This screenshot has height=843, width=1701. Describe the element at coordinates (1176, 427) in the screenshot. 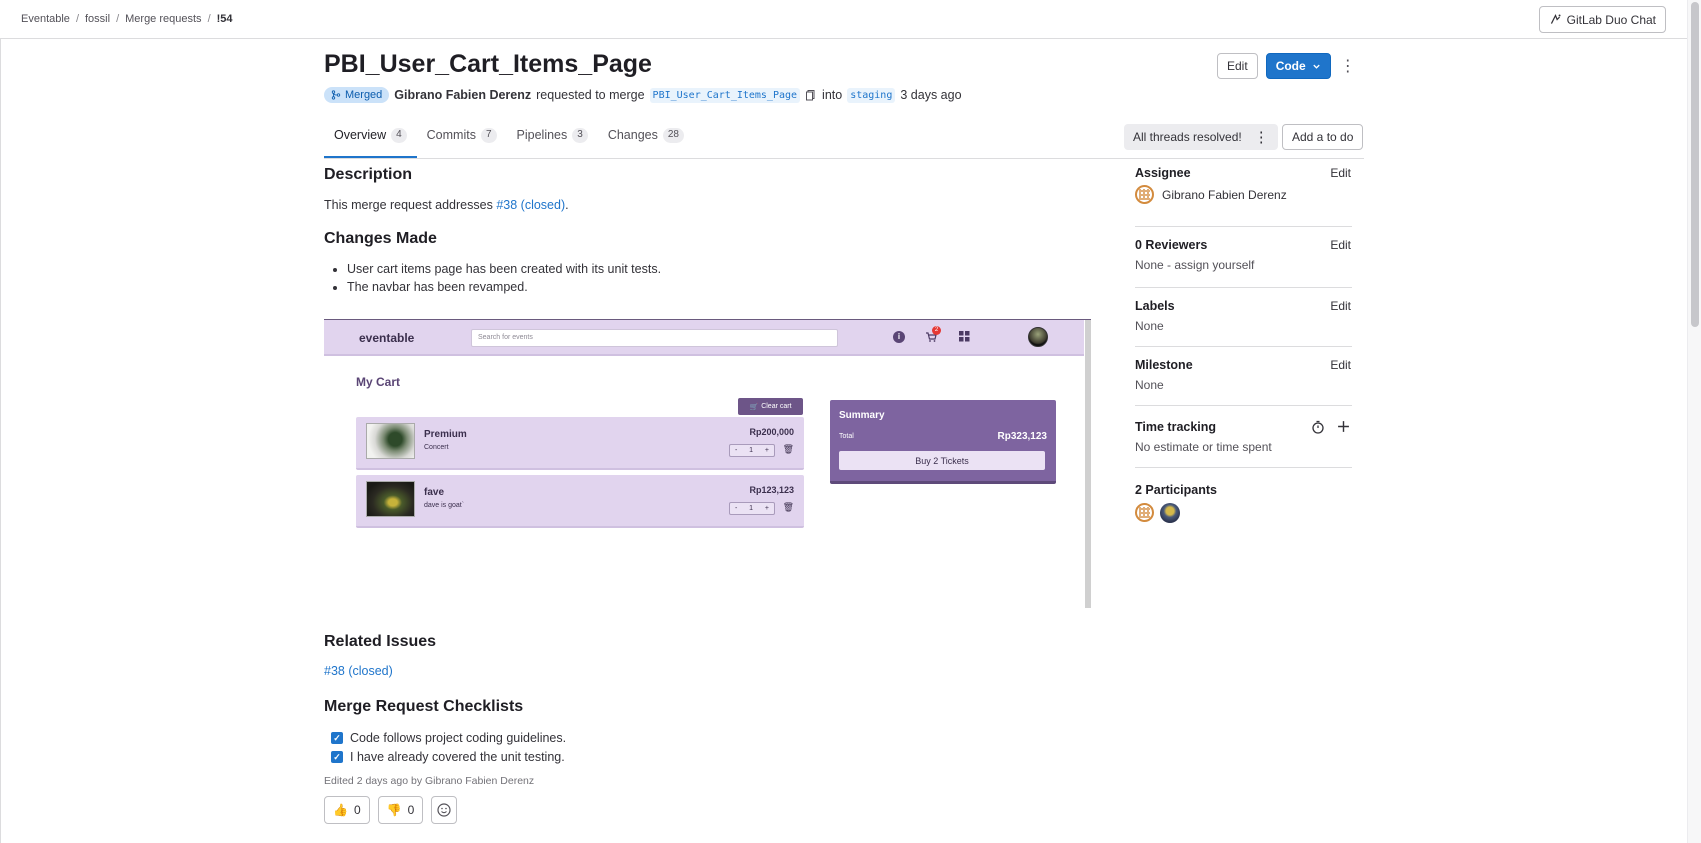

I see `time-tracking-label: Time tracking` at that location.